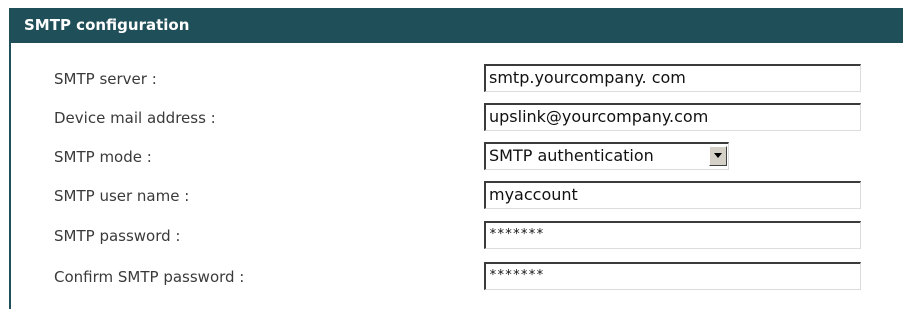  Describe the element at coordinates (457, 196) in the screenshot. I see `smtp-user-name-row: SMTP user name : myaccount` at that location.